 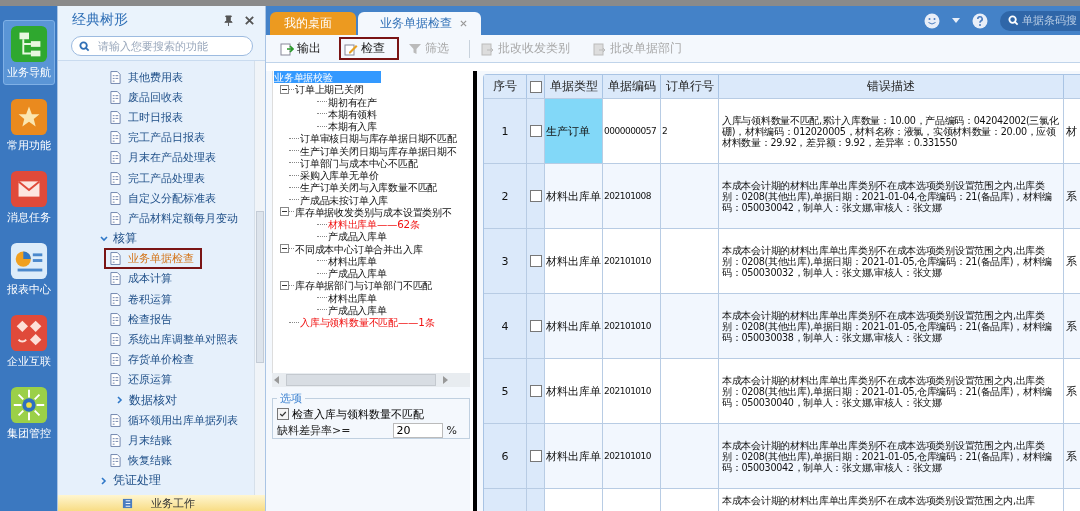 What do you see at coordinates (359, 162) in the screenshot?
I see `tree-node: 订单部门与成本中心不匹配` at bounding box center [359, 162].